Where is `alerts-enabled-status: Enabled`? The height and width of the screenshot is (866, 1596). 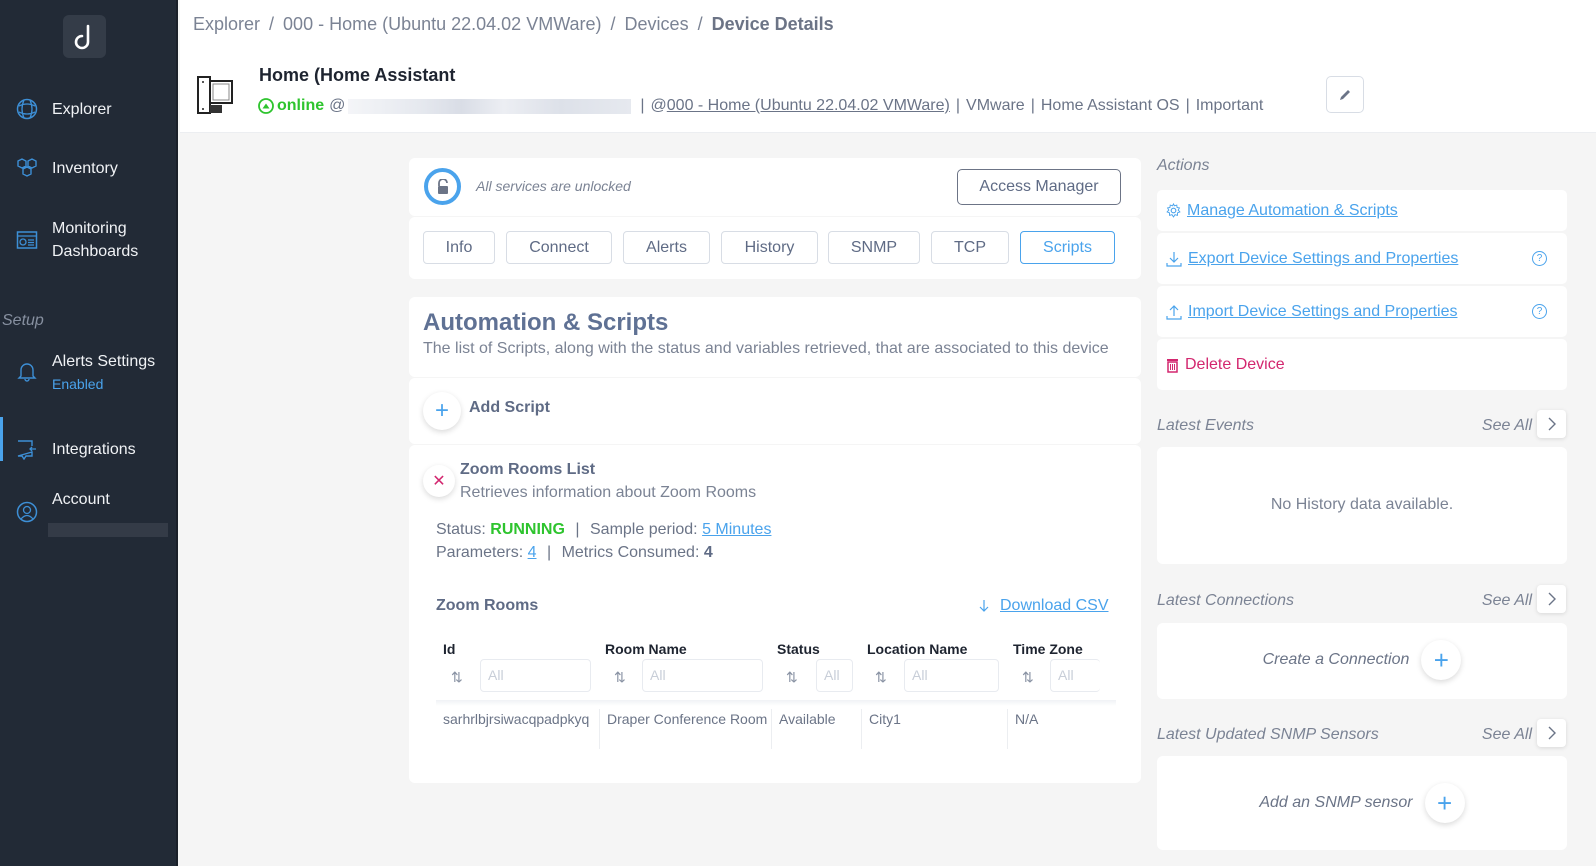
alerts-enabled-status: Enabled is located at coordinates (78, 384).